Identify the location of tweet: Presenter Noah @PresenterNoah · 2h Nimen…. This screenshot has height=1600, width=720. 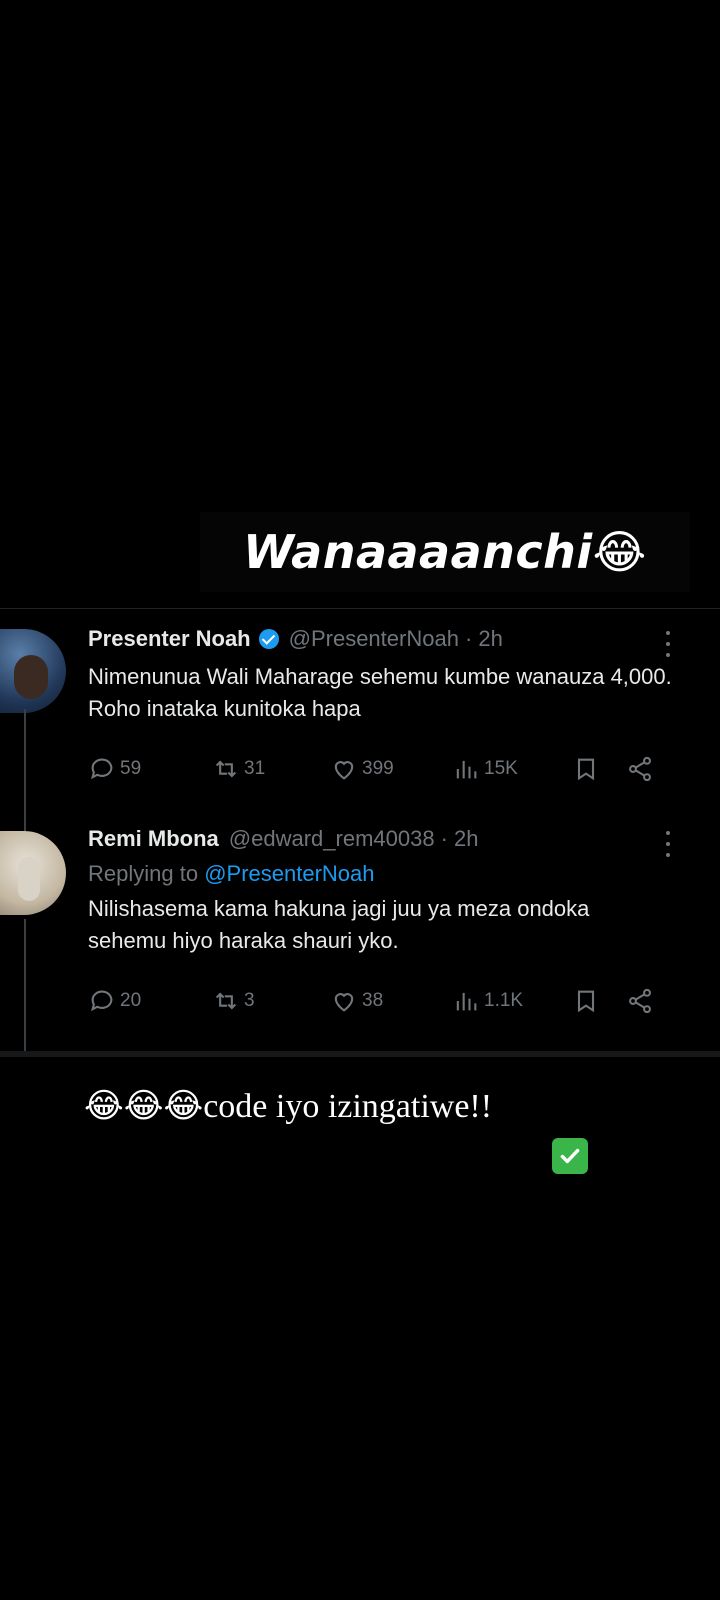
(394, 704).